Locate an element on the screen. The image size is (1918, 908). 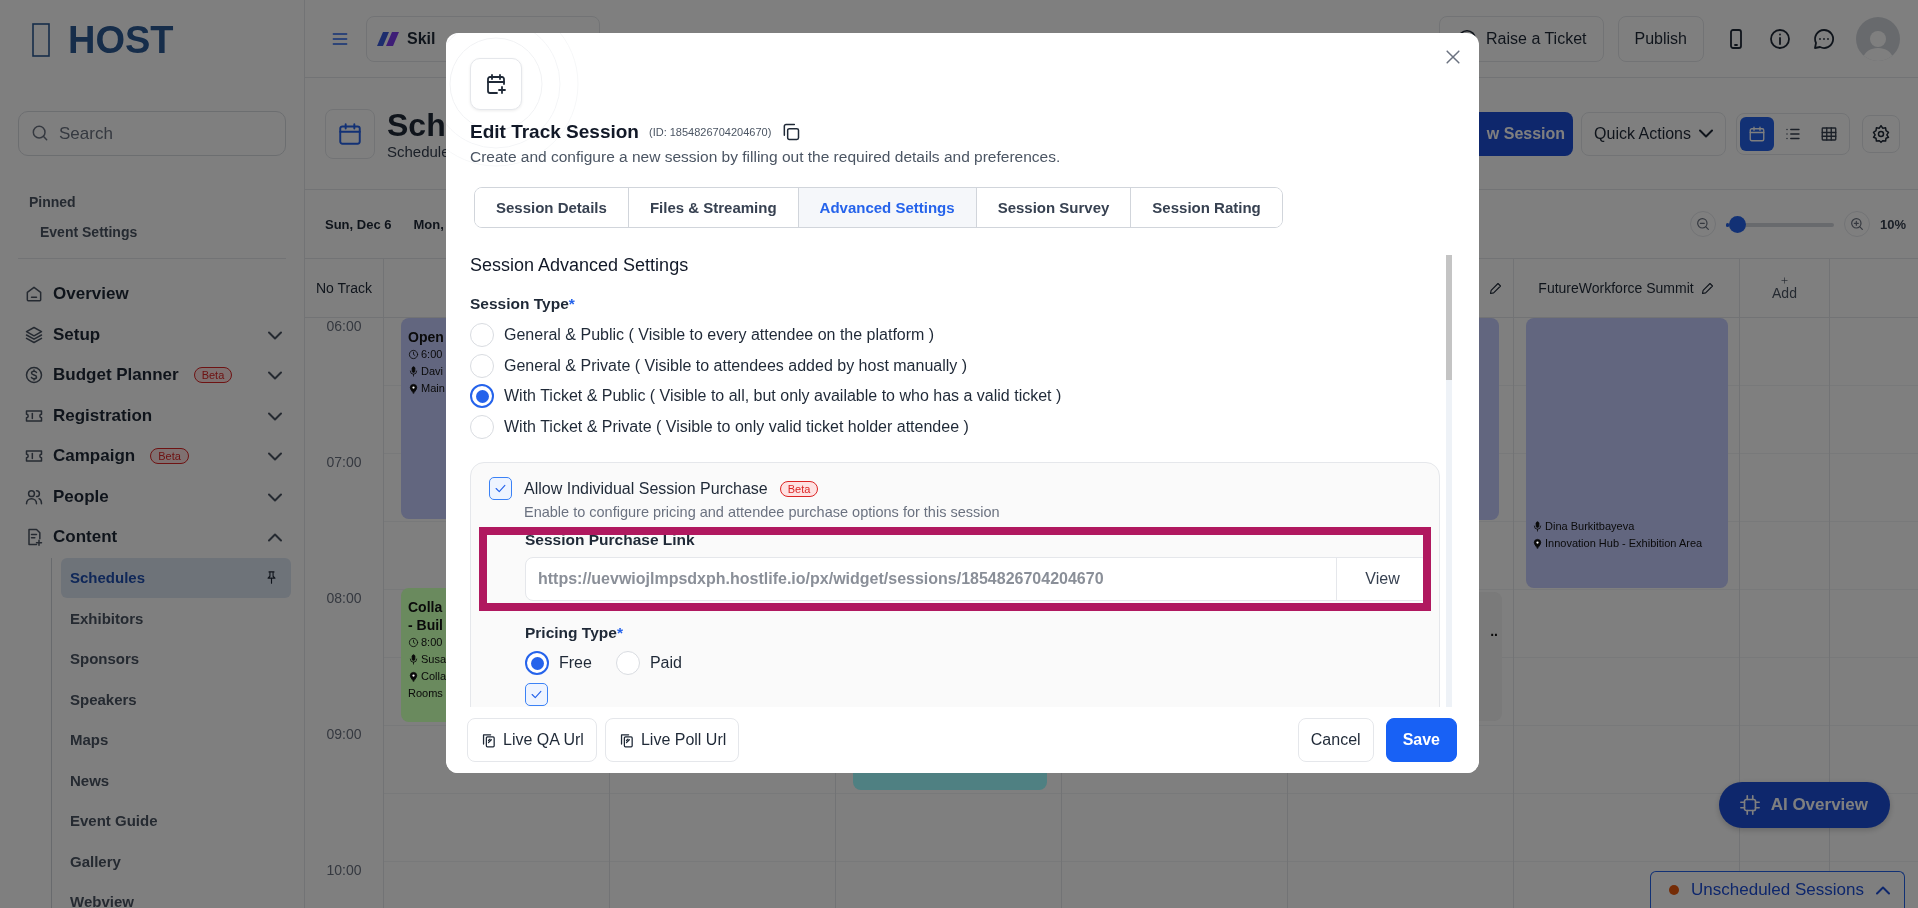
nav-subitem: Maps is located at coordinates (176, 739).